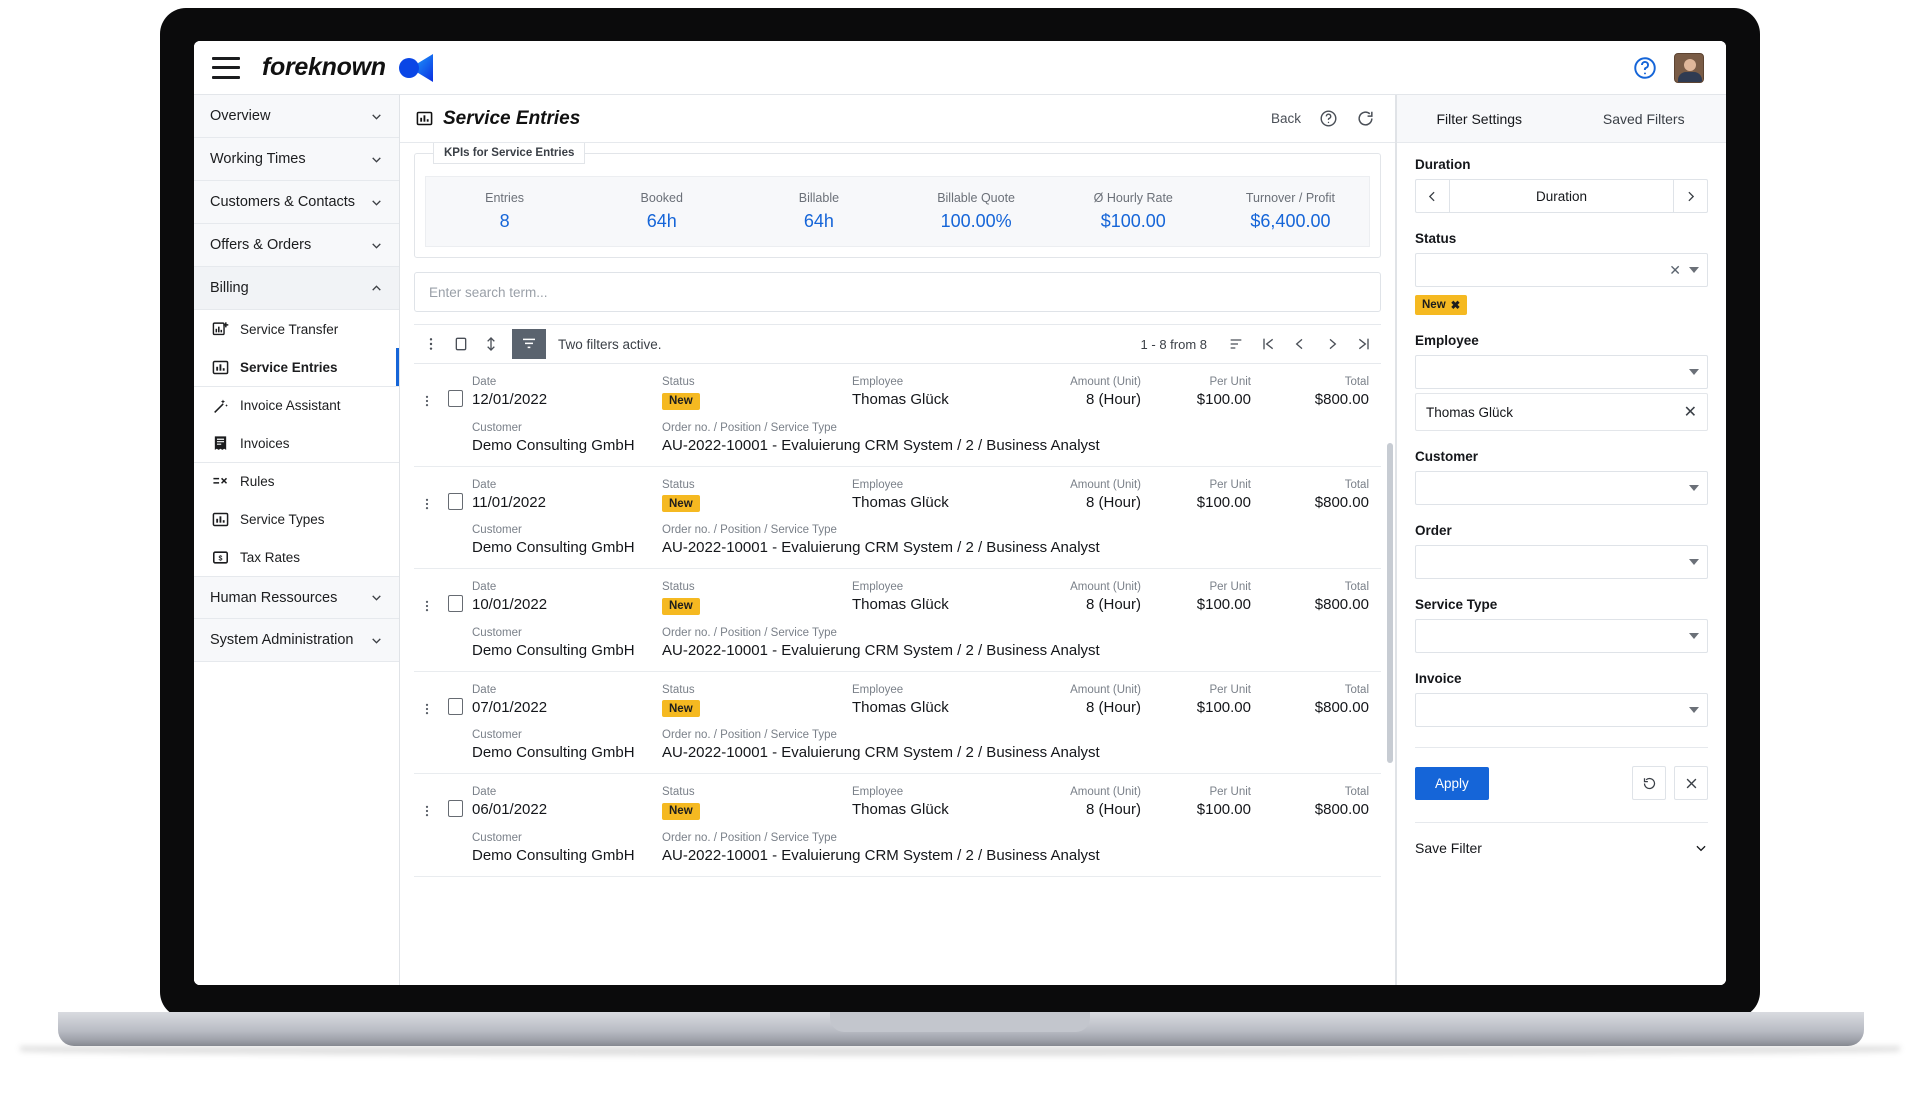  Describe the element at coordinates (1268, 344) in the screenshot. I see `page-first-icon` at that location.